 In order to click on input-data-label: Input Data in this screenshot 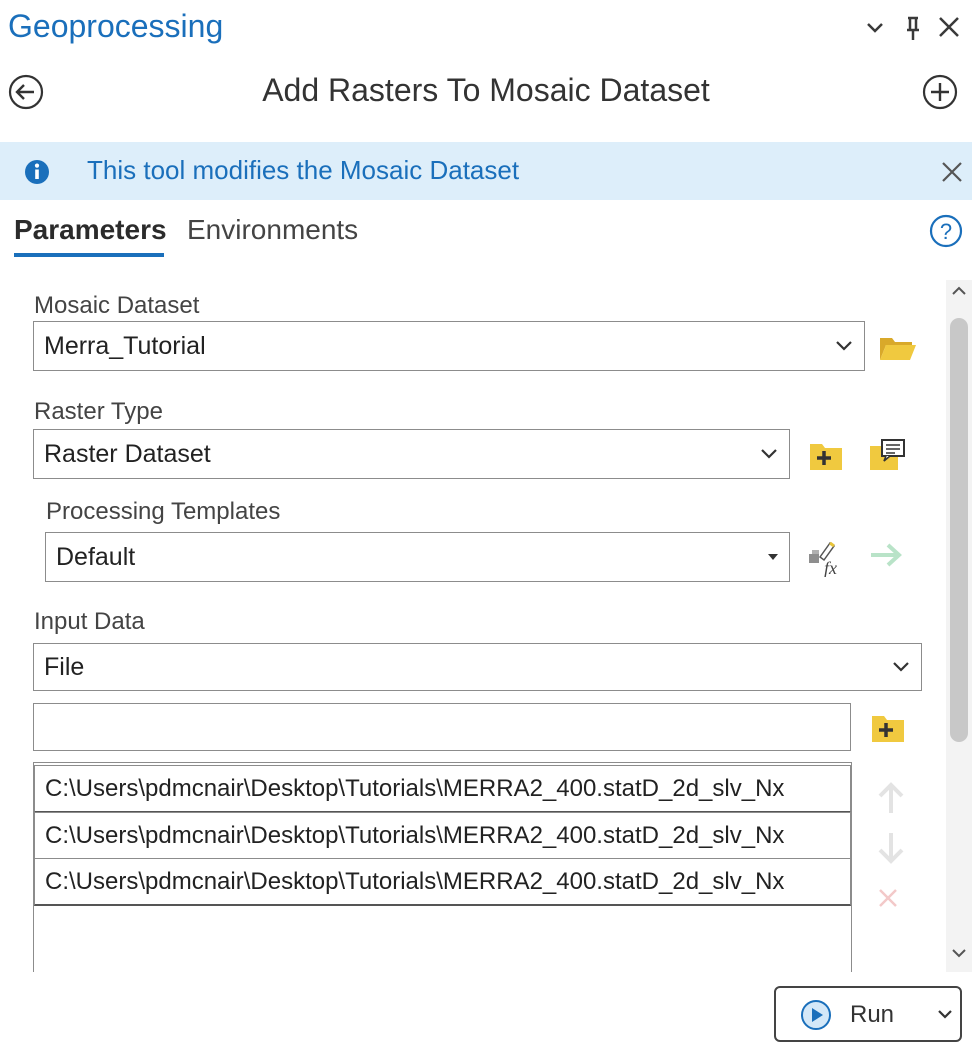, I will do `click(89, 621)`.